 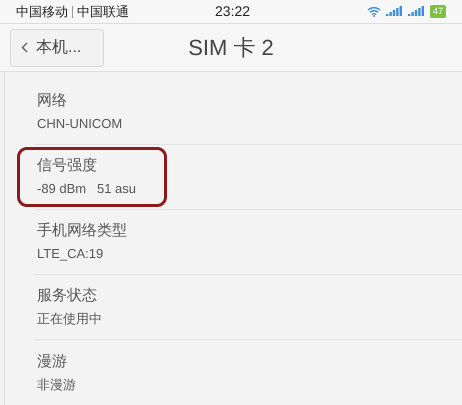 What do you see at coordinates (70, 254) in the screenshot?
I see `item-value: LTE_CA:19` at bounding box center [70, 254].